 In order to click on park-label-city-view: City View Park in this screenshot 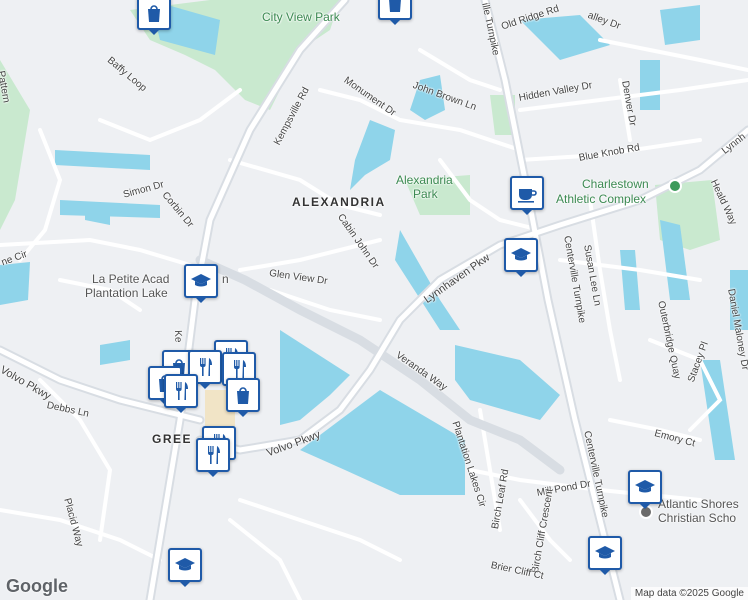, I will do `click(301, 17)`.